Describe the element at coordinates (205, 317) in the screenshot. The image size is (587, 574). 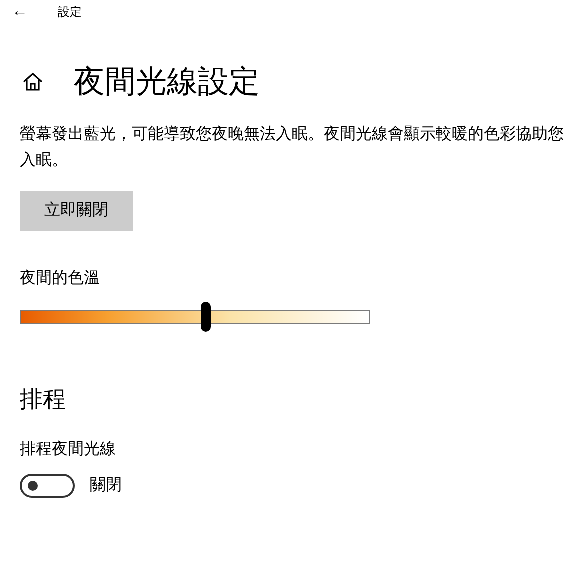
I see `slider-thumb` at that location.